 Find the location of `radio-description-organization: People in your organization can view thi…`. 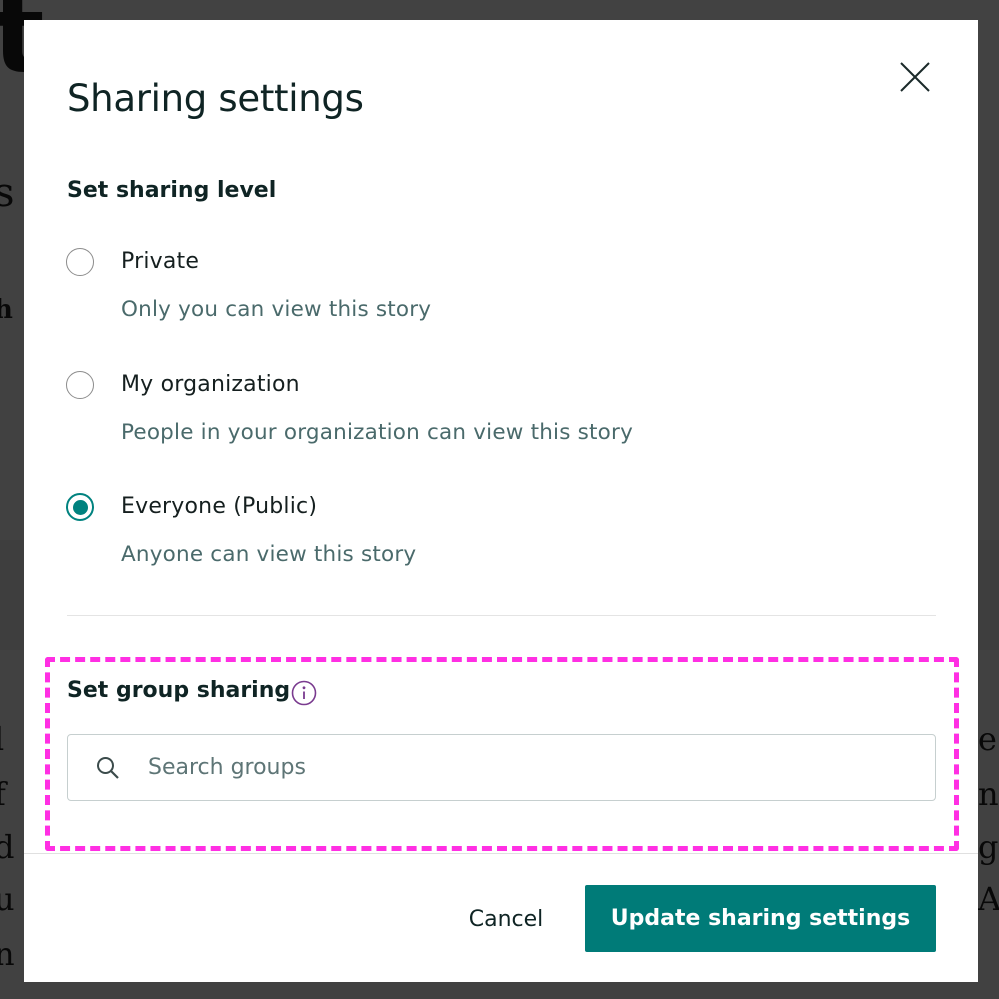

radio-description-organization: People in your organization can view thi… is located at coordinates (377, 432).